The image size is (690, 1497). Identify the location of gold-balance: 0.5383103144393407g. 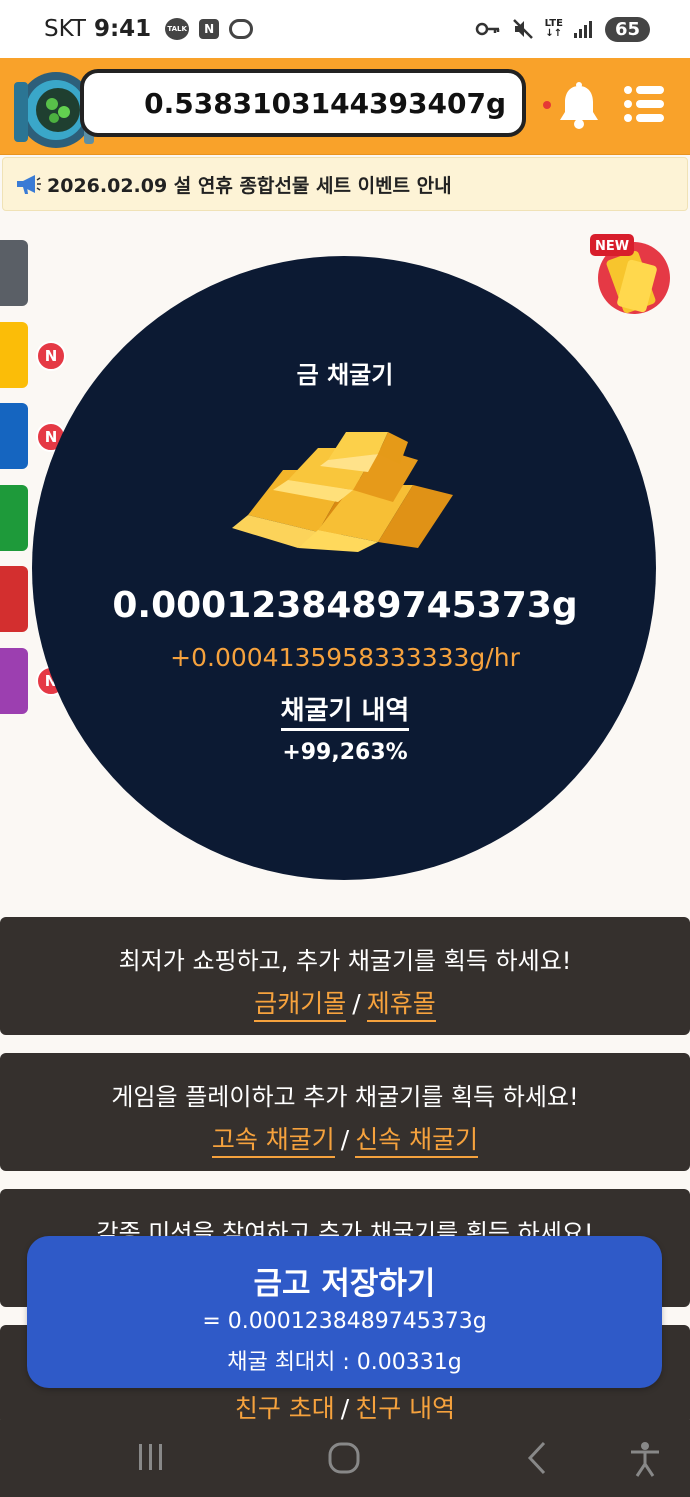
(303, 103).